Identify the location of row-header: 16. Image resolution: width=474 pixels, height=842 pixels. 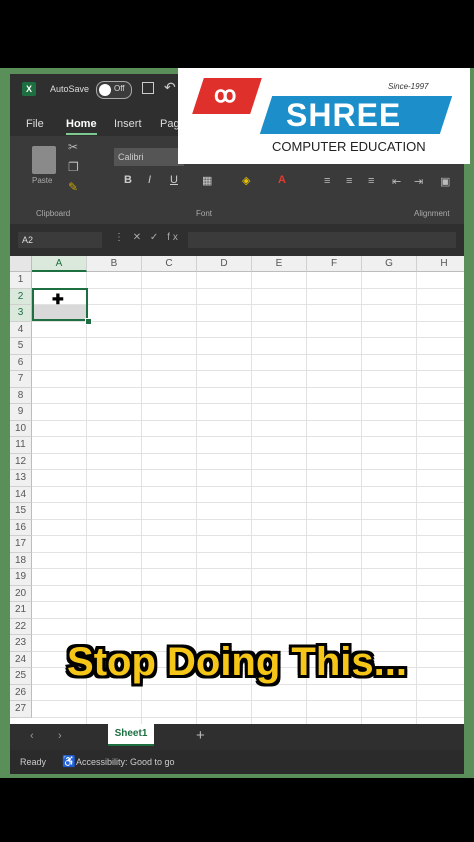
(21, 527).